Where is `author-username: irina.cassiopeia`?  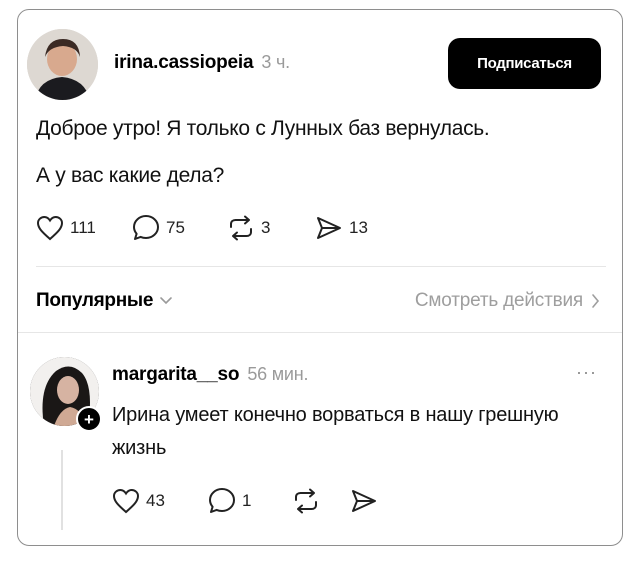
author-username: irina.cassiopeia is located at coordinates (184, 63).